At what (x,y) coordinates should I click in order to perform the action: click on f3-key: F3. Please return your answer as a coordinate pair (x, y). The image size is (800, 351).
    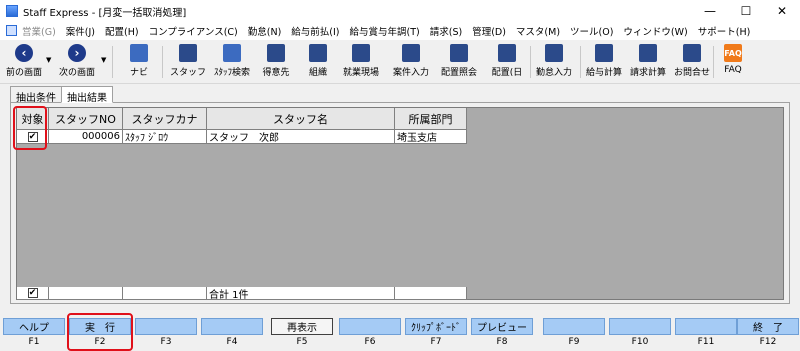
    Looking at the image, I should click on (166, 334).